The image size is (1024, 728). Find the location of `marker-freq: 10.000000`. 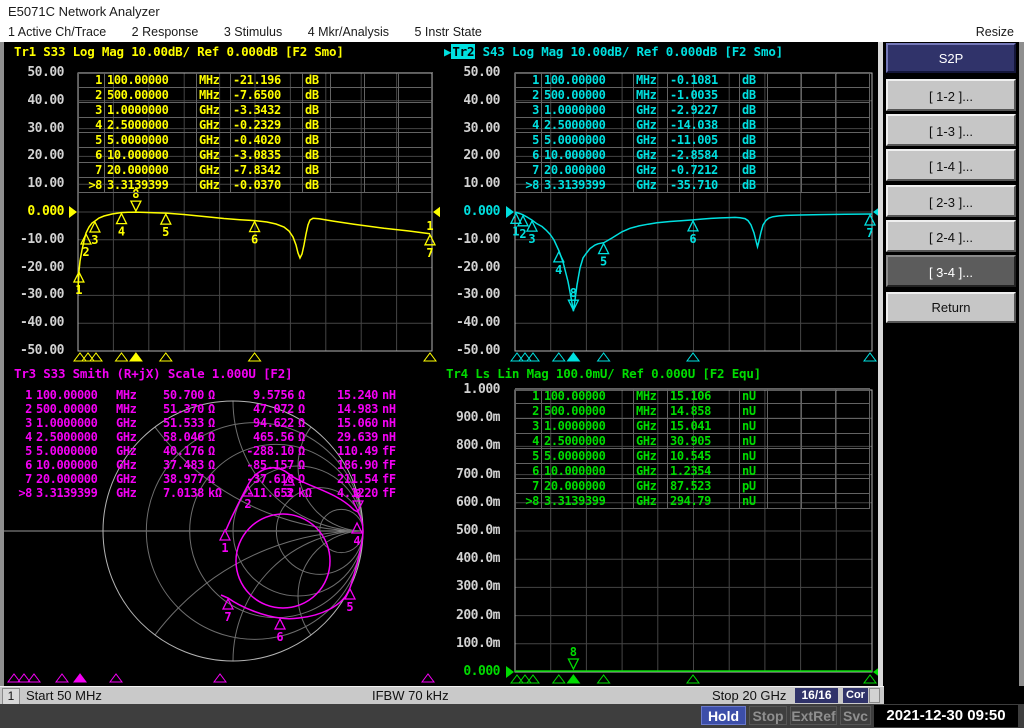

marker-freq: 10.000000 is located at coordinates (67, 465).